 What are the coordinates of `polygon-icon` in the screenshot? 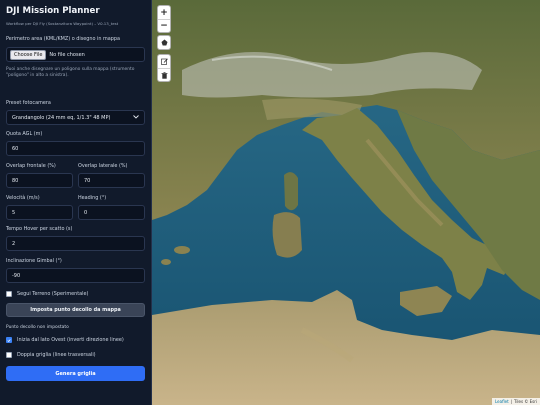 It's located at (164, 42).